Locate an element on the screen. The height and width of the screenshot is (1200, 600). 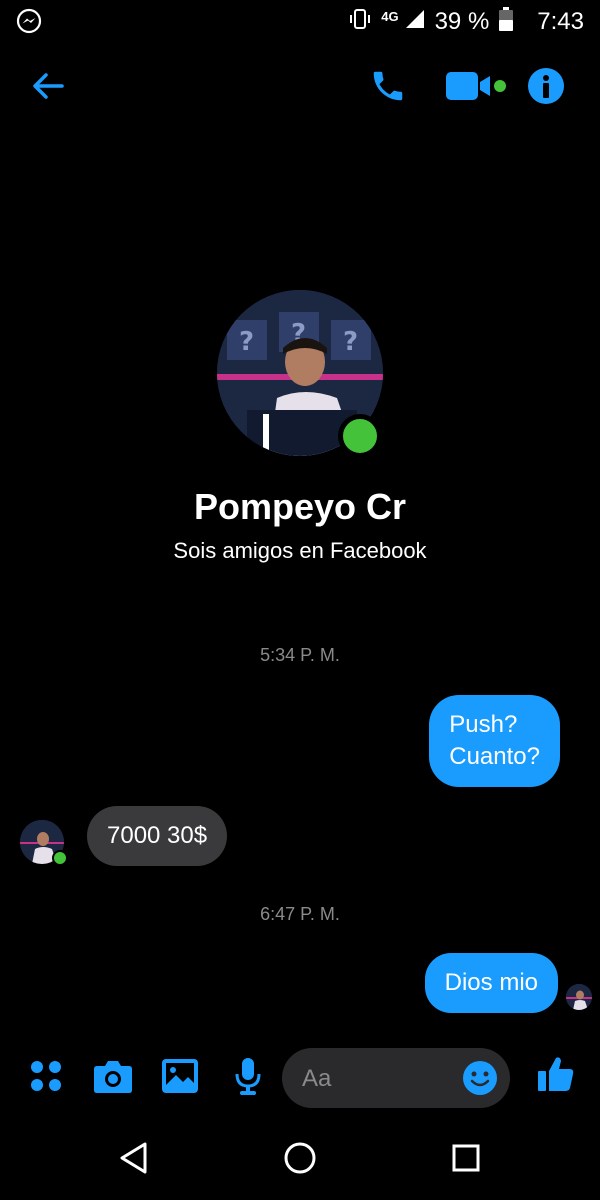
smiley-icon is located at coordinates (480, 1080).